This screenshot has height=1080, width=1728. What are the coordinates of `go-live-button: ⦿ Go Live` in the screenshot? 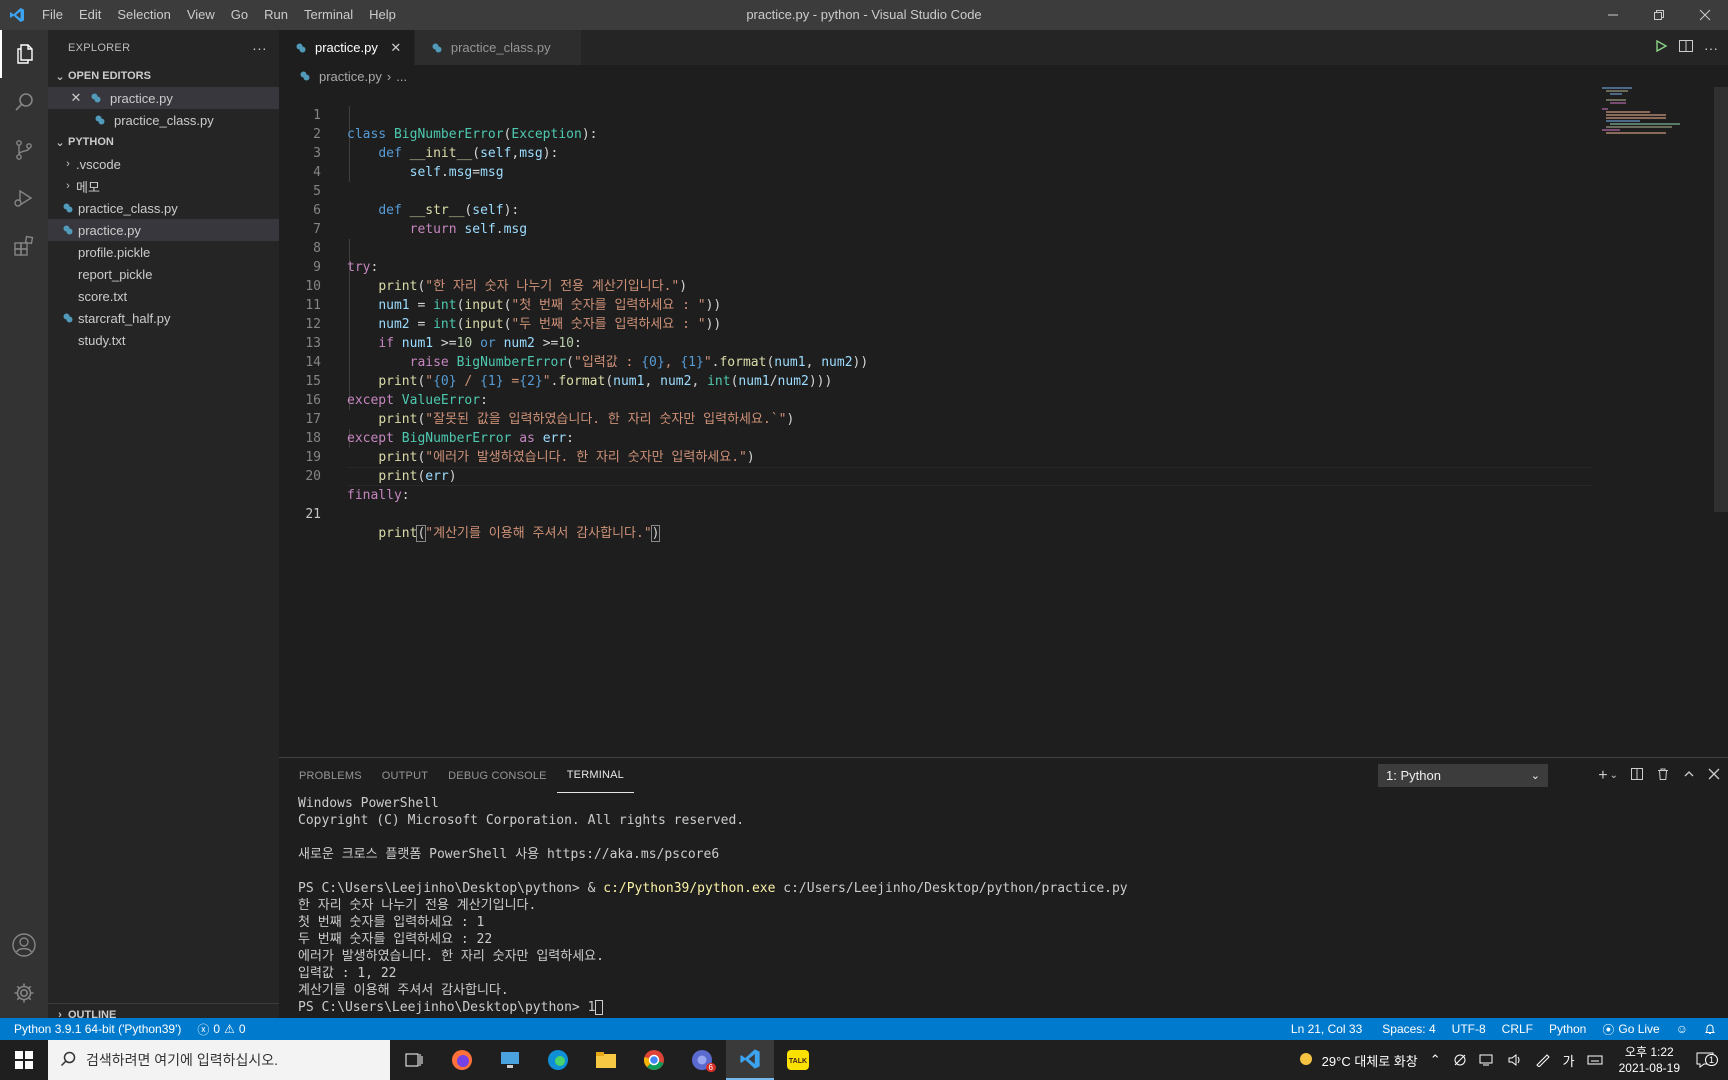 It's located at (1630, 1029).